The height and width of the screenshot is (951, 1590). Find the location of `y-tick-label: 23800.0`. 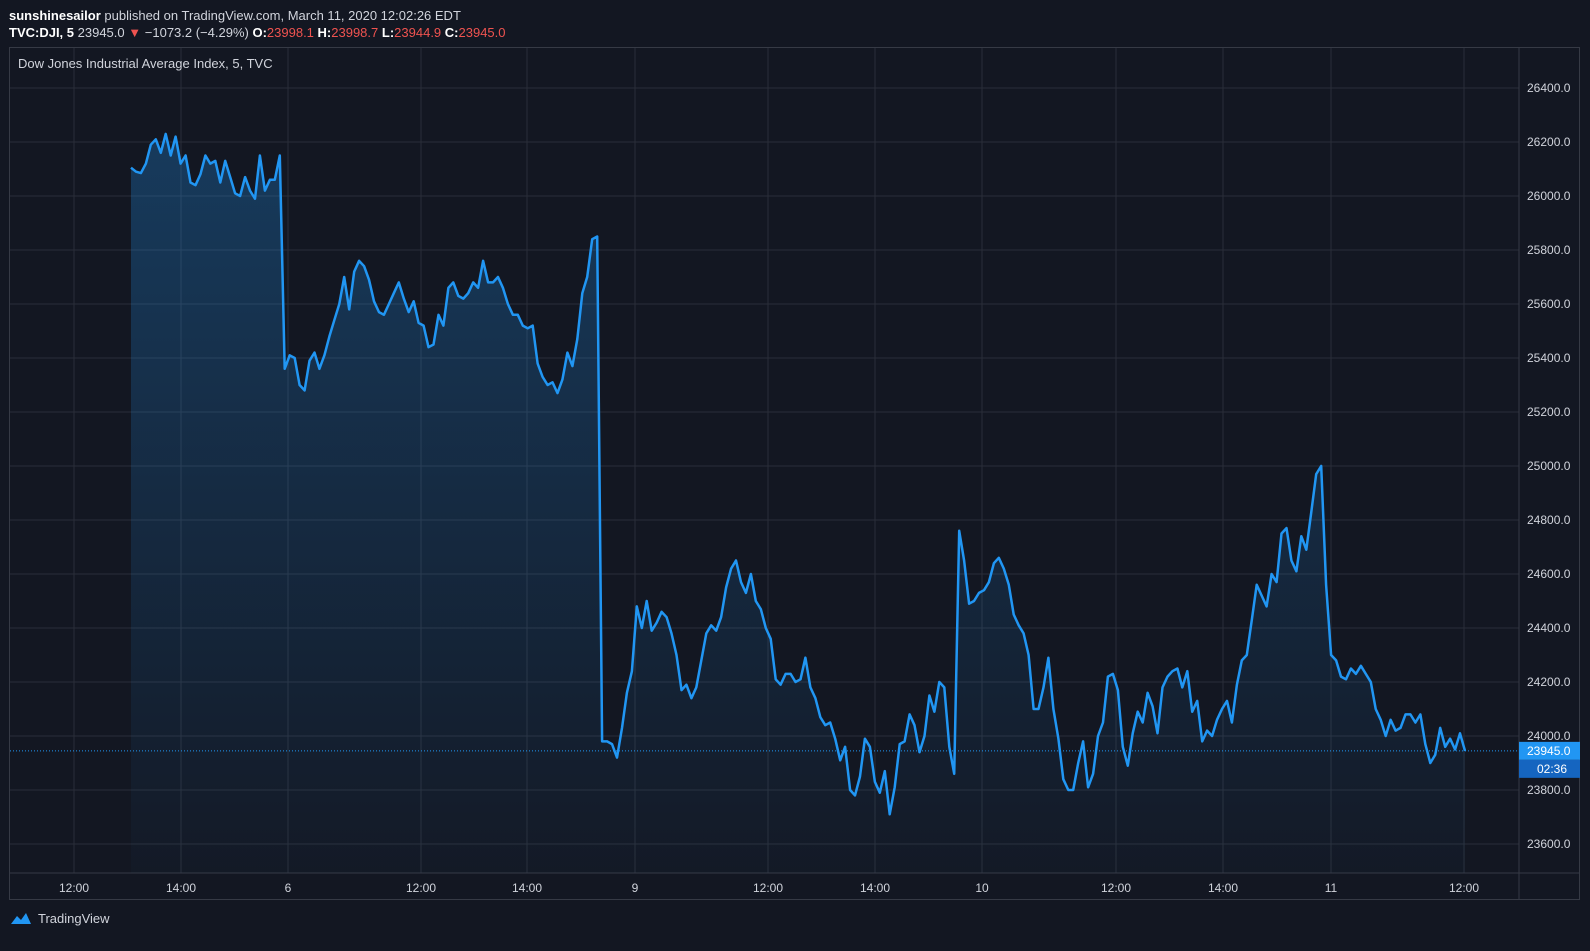

y-tick-label: 23800.0 is located at coordinates (1549, 790).